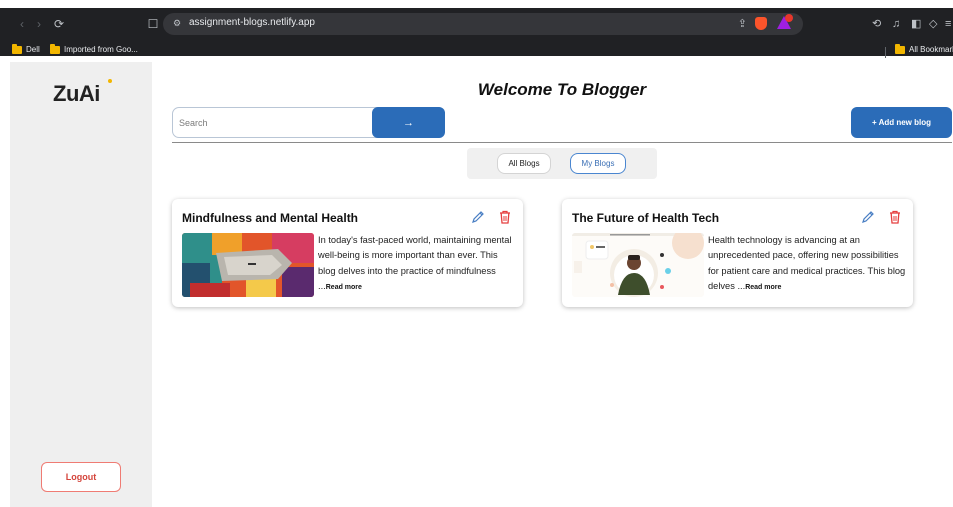 Image resolution: width=953 pixels, height=507 pixels. I want to click on bookmark-all: All Bookmarks, so click(924, 48).